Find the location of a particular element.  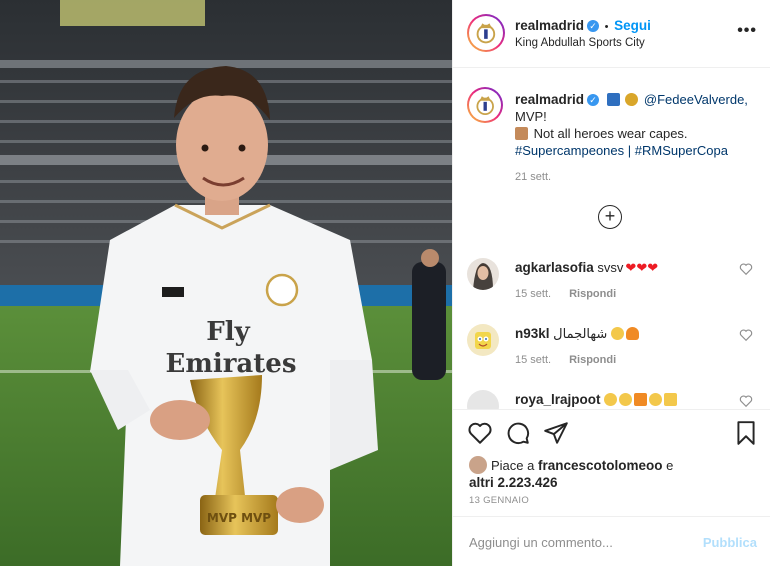

caption-line-2: MVP! is located at coordinates (531, 116).